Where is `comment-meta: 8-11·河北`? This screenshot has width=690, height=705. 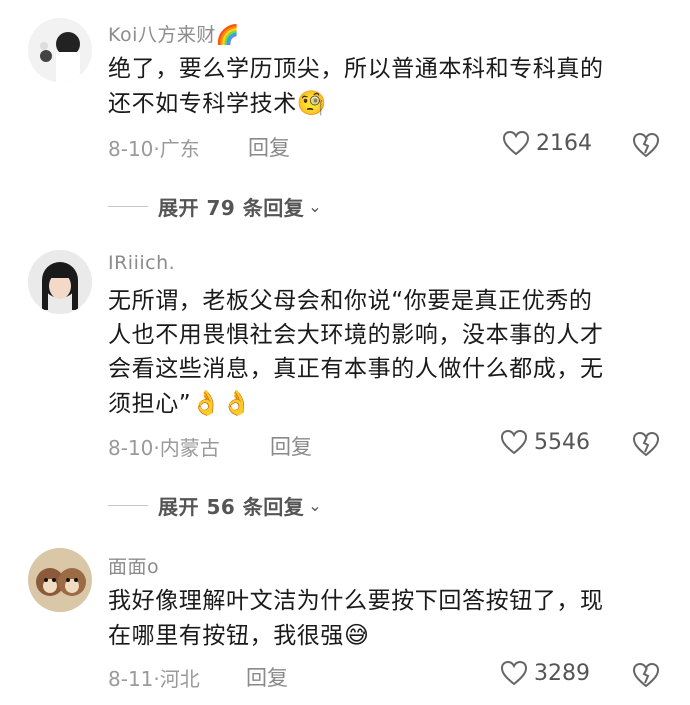
comment-meta: 8-11·河北 is located at coordinates (154, 679).